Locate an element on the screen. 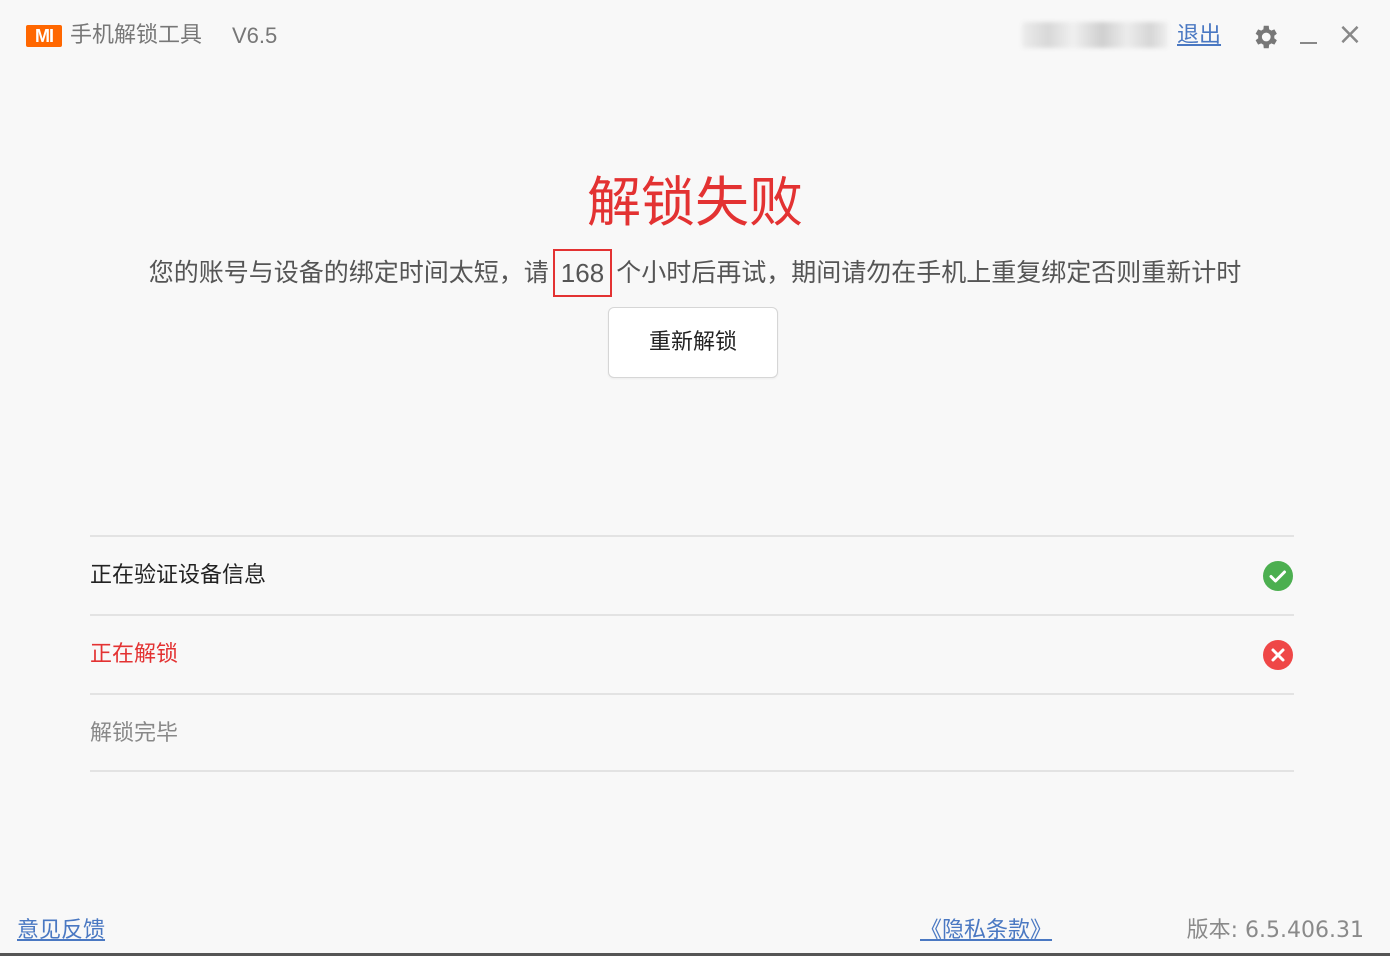  wait-hours-highlight: 168 is located at coordinates (582, 273).